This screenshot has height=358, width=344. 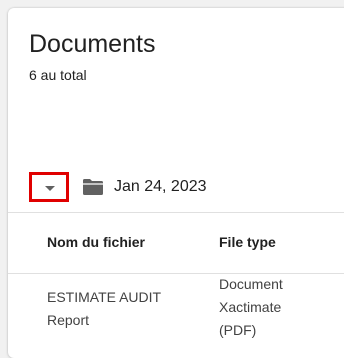 I want to click on file-name-line: Report, so click(x=68, y=320).